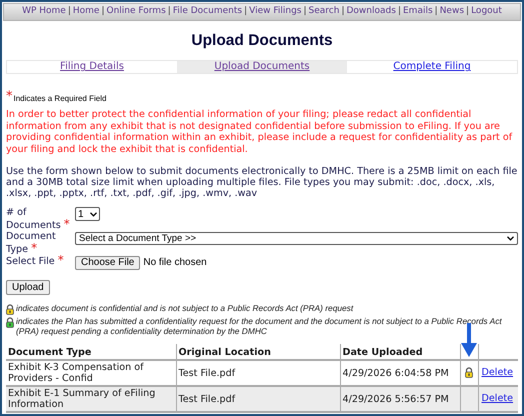 The height and width of the screenshot is (416, 524). I want to click on legend-text: indicates document is confidential and is not subject to a Public Records Act (PRA) request, so click(185, 308).